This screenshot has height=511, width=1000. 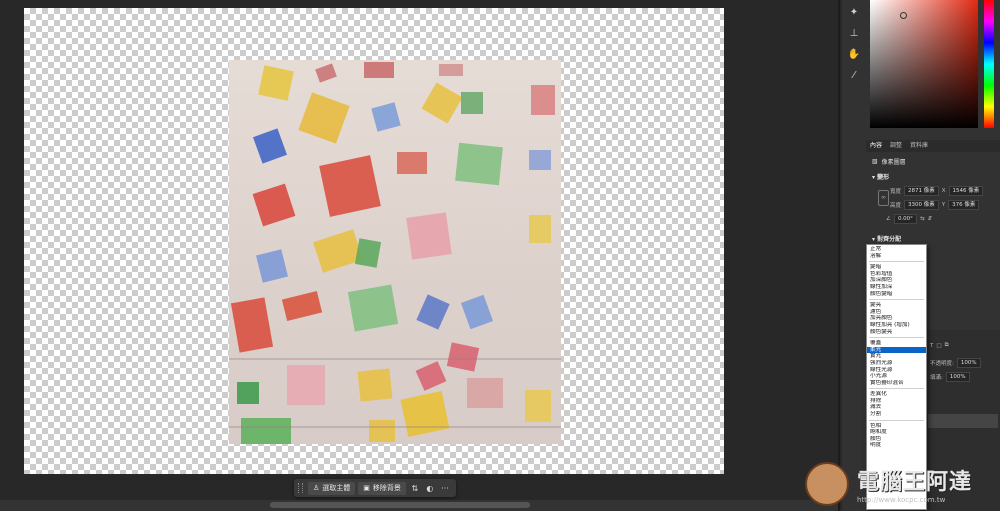 What do you see at coordinates (854, 76) in the screenshot?
I see `brush-icon: ⁄` at bounding box center [854, 76].